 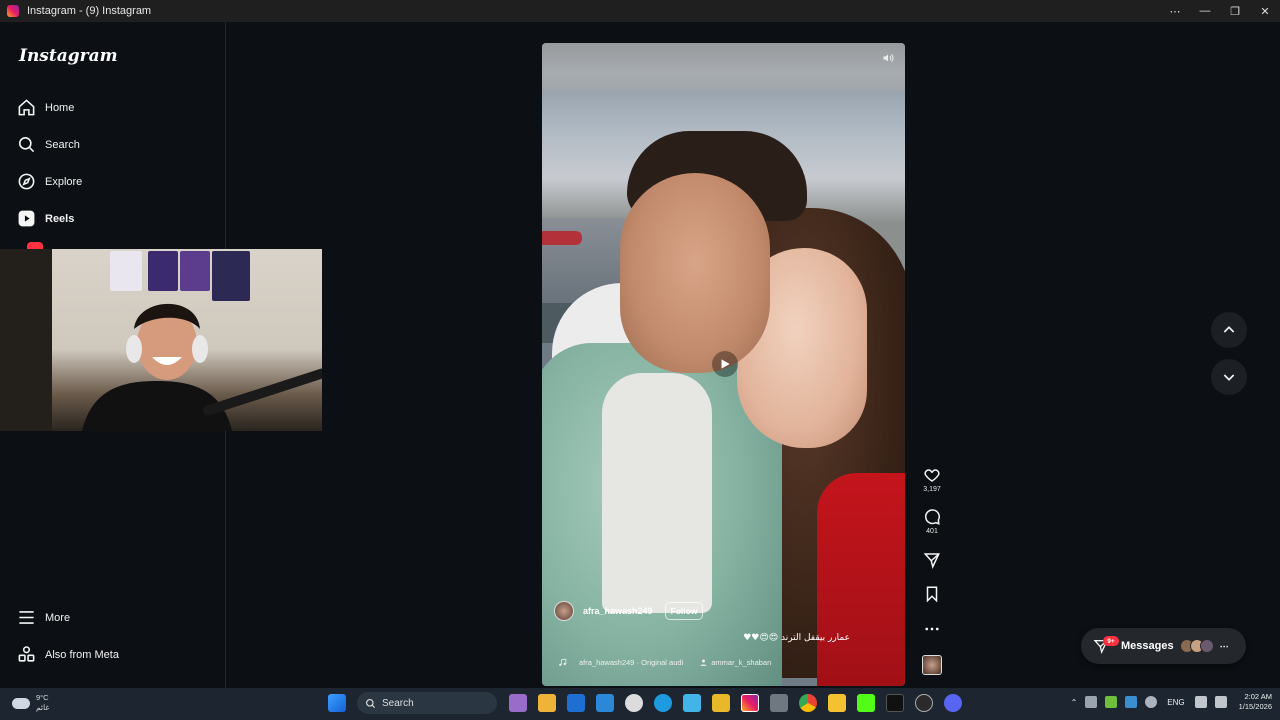 What do you see at coordinates (1200, 702) in the screenshot?
I see `network-icon` at bounding box center [1200, 702].